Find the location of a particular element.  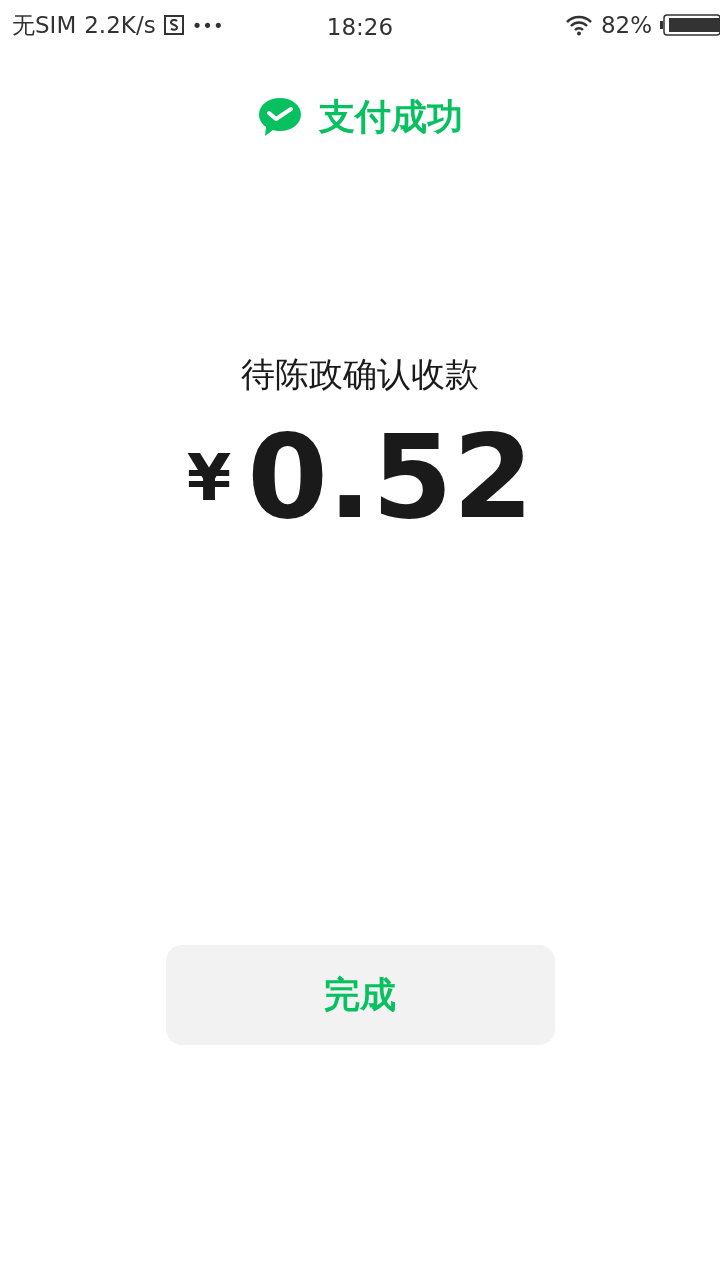

clock: 18:26 is located at coordinates (360, 27).